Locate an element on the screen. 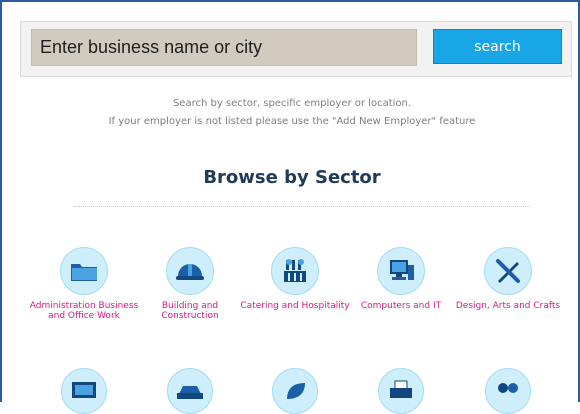  search-button: search is located at coordinates (497, 46).